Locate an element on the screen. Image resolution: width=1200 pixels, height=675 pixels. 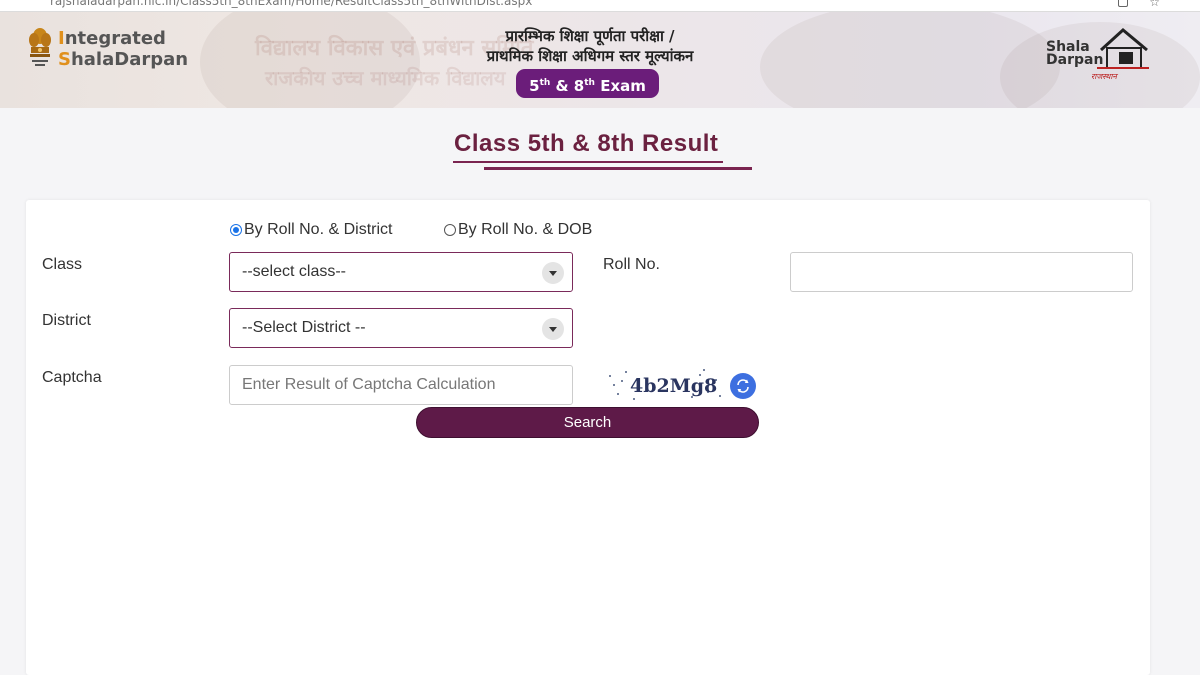
header-bg-text: राजकीय उच्च माध्यमिक विद्यालय is located at coordinates (385, 78).